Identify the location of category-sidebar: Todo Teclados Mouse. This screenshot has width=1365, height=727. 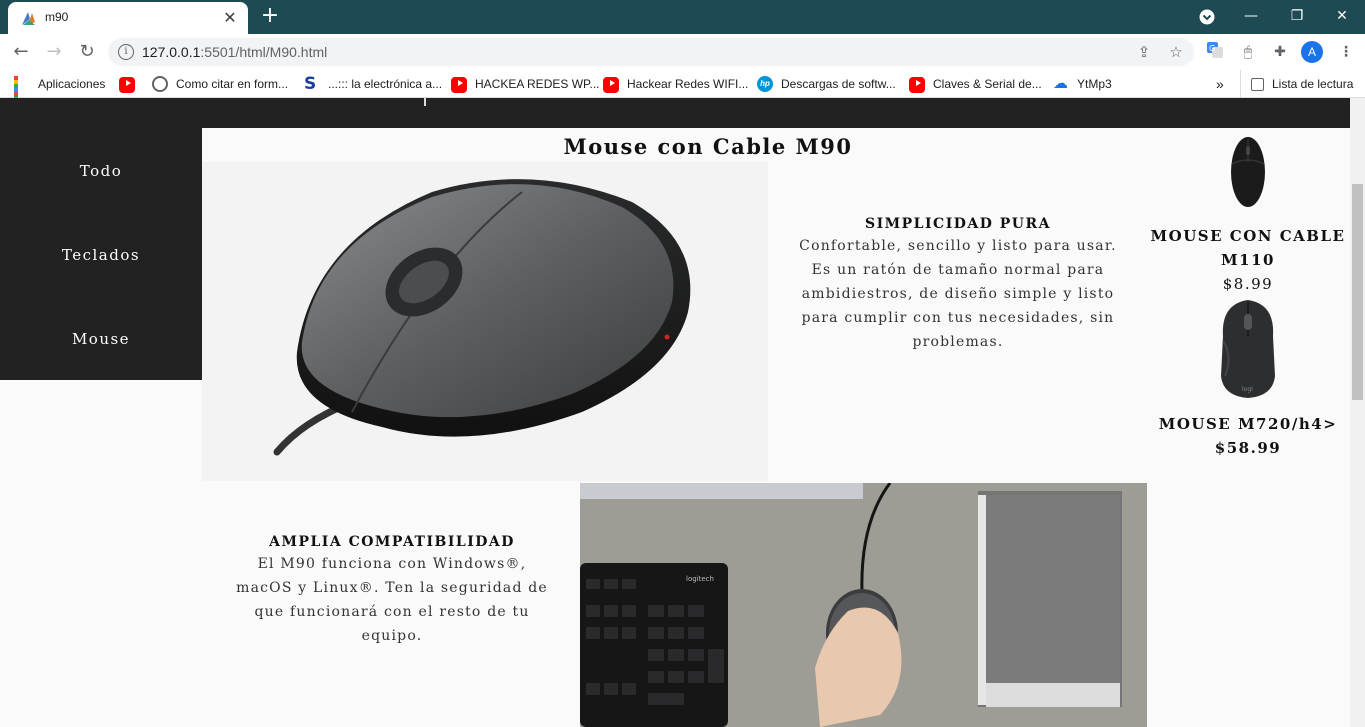
(101, 254).